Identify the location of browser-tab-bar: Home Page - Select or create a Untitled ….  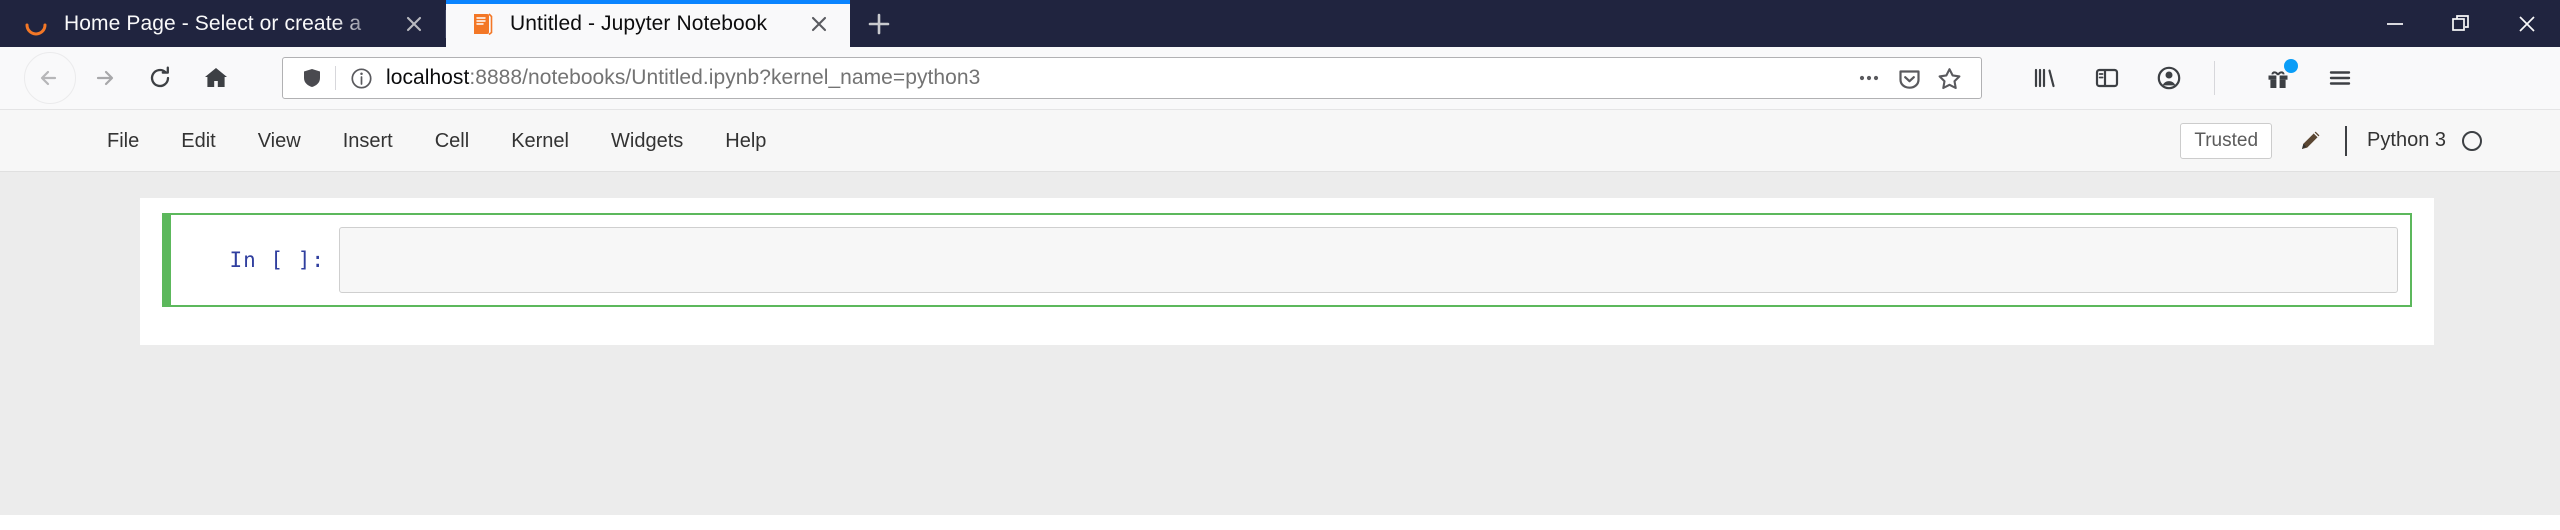
(1280, 23).